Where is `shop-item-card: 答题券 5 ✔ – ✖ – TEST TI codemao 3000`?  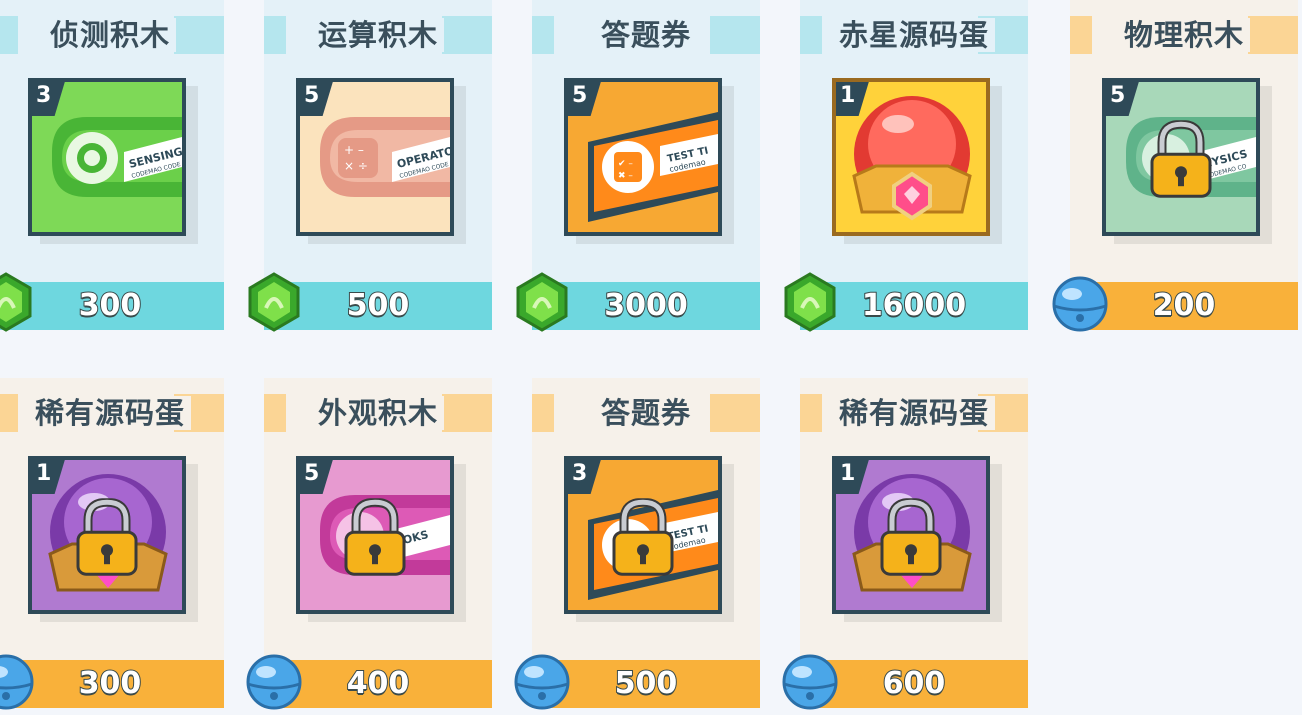
shop-item-card: 答题券 5 ✔ – ✖ – TEST TI codemao 3000 is located at coordinates (638, 166).